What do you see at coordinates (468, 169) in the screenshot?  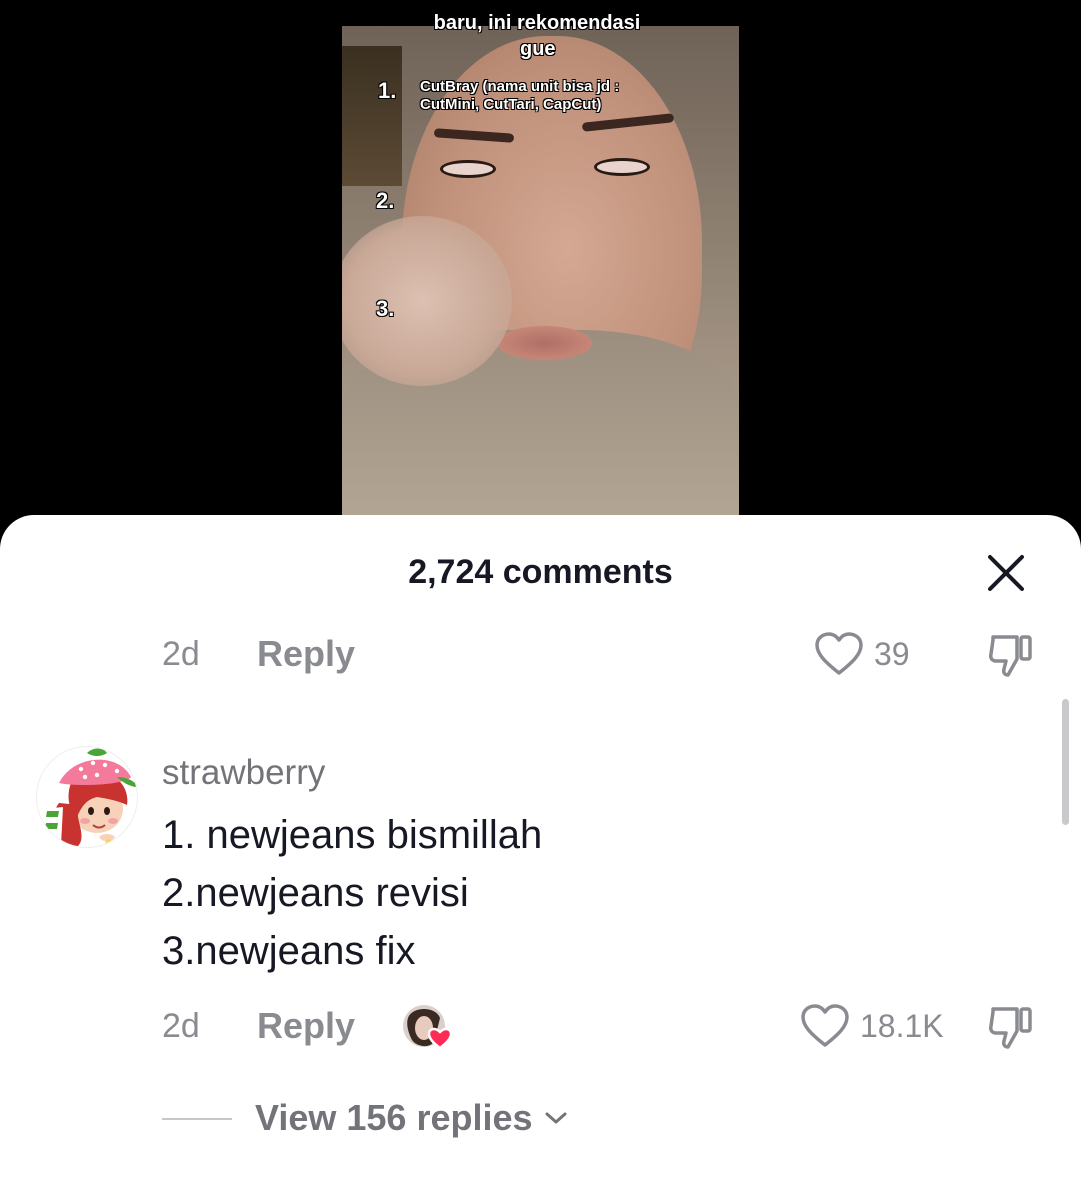 I see `left-eye` at bounding box center [468, 169].